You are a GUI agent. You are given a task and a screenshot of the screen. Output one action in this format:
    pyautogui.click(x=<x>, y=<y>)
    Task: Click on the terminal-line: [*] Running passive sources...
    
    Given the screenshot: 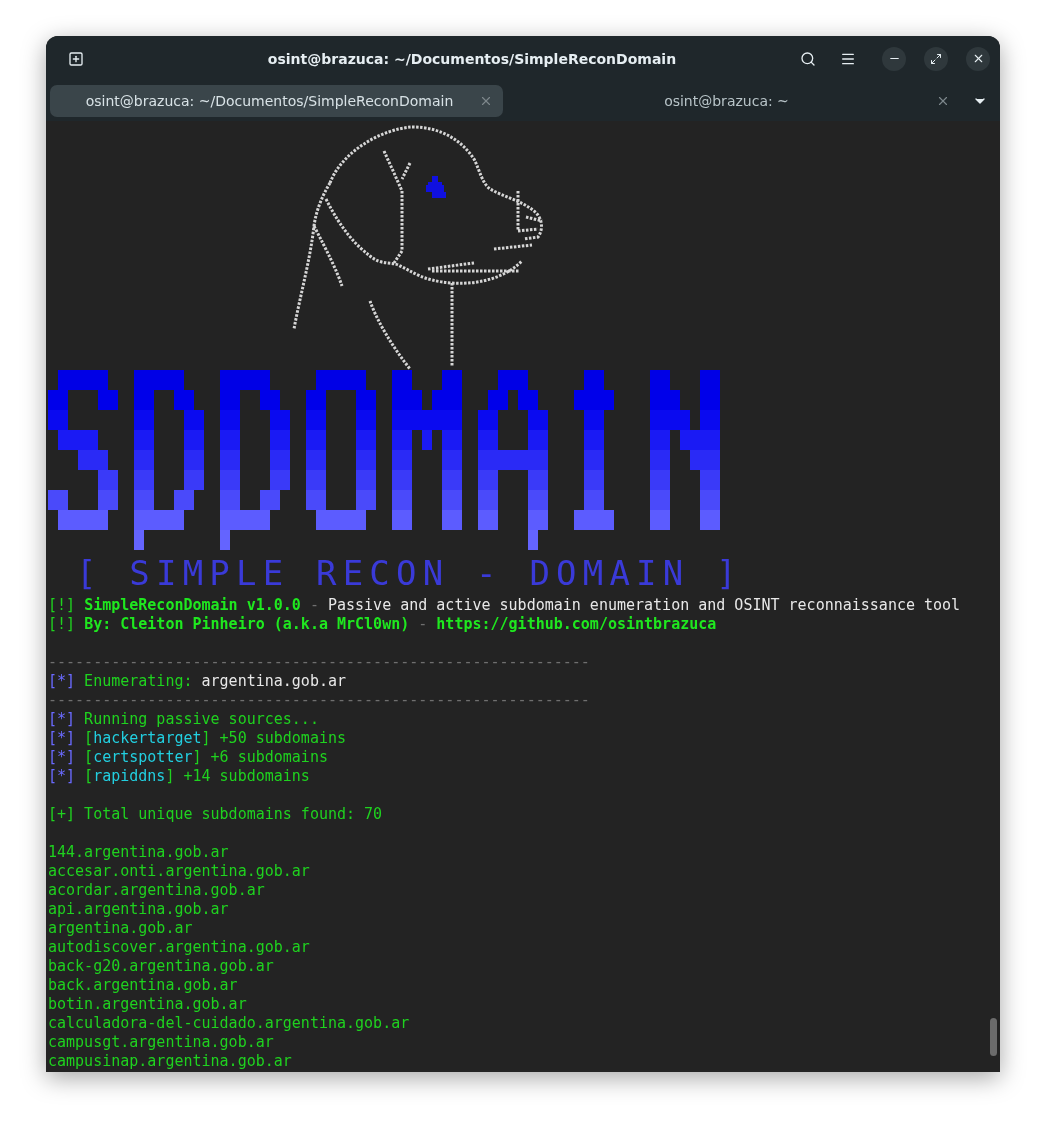 What is the action you would take?
    pyautogui.click(x=184, y=719)
    